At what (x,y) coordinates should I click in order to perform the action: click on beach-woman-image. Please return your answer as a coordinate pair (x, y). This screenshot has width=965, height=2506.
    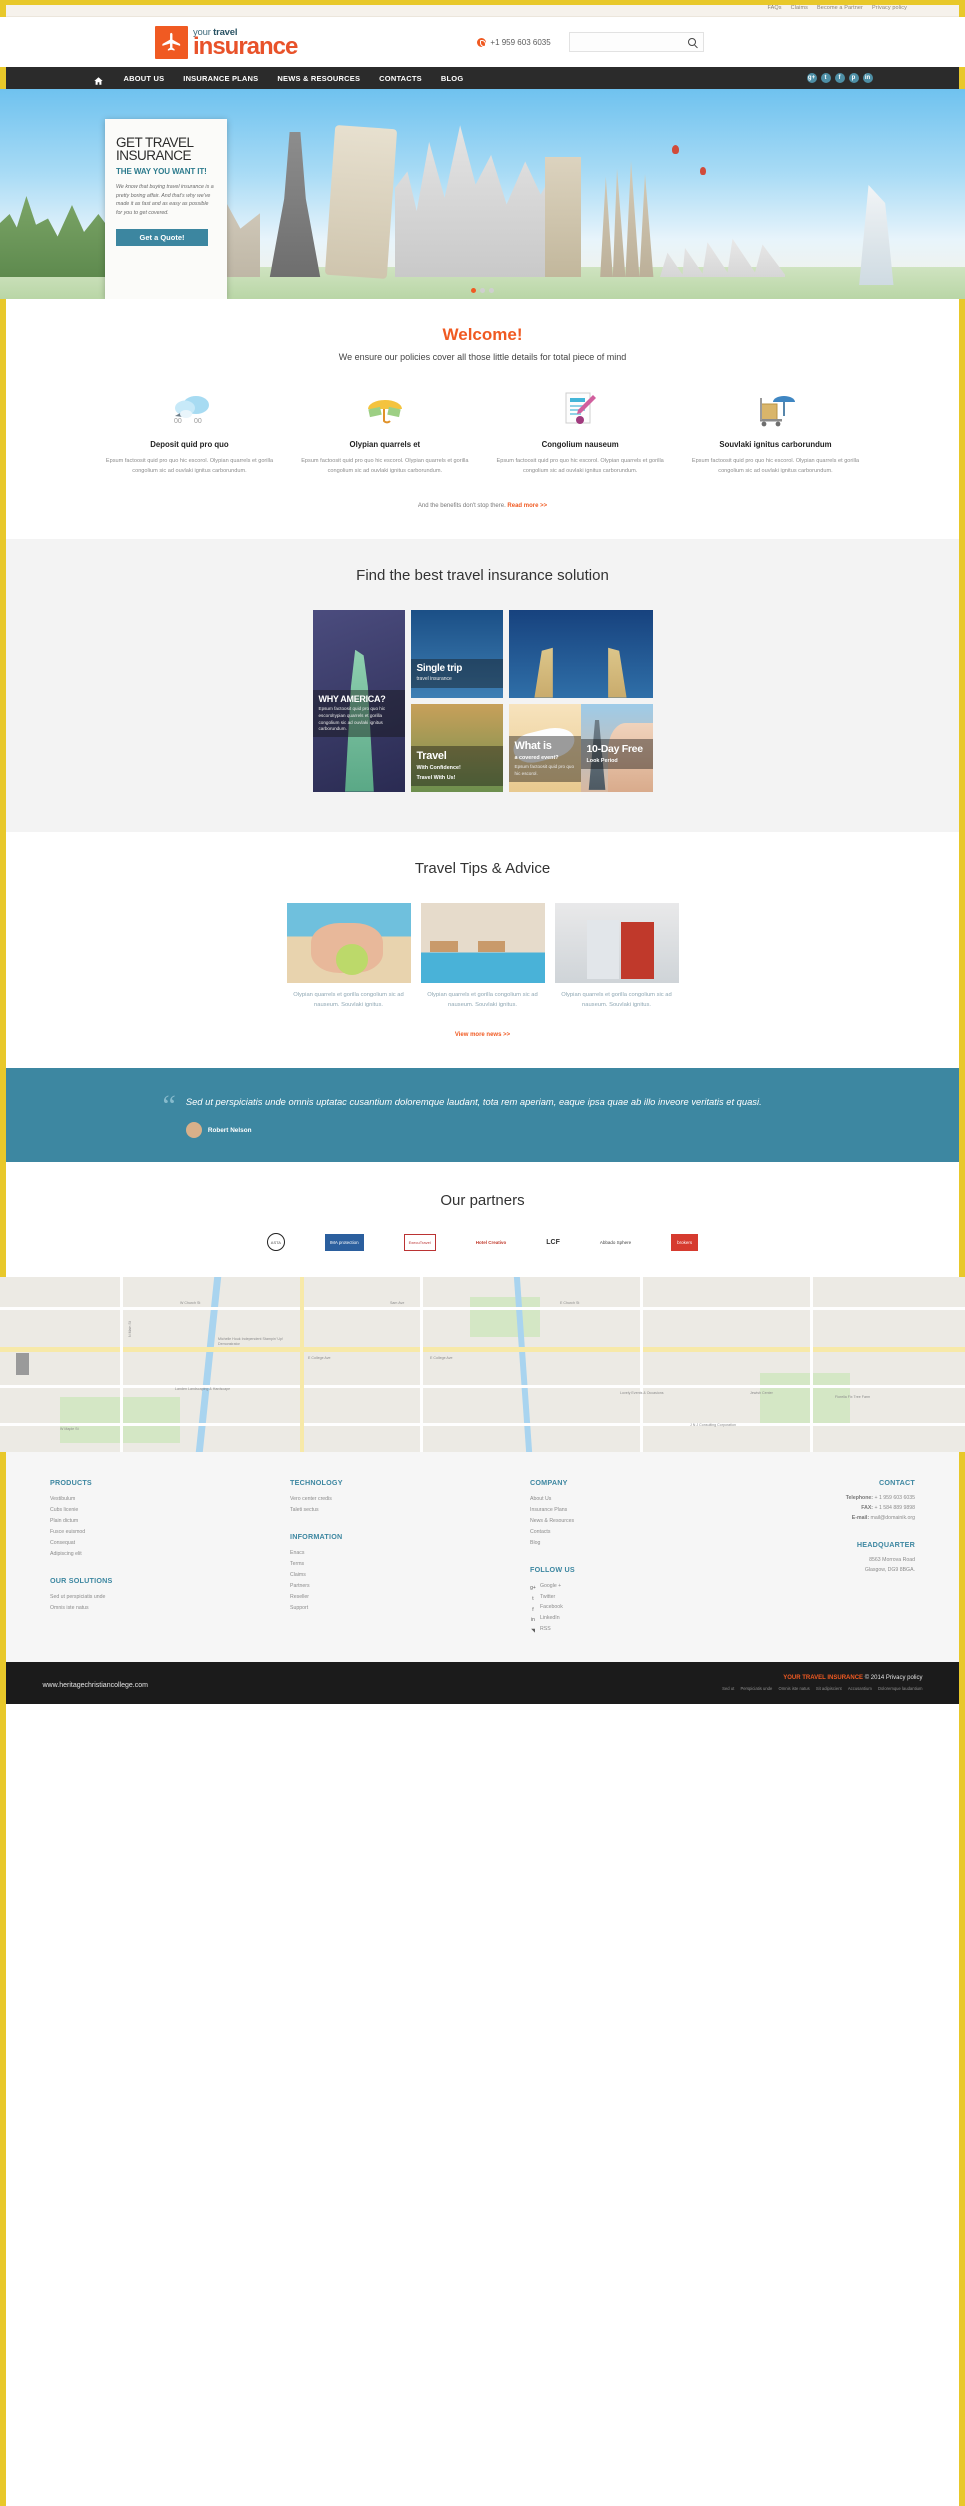
    Looking at the image, I should click on (348, 942).